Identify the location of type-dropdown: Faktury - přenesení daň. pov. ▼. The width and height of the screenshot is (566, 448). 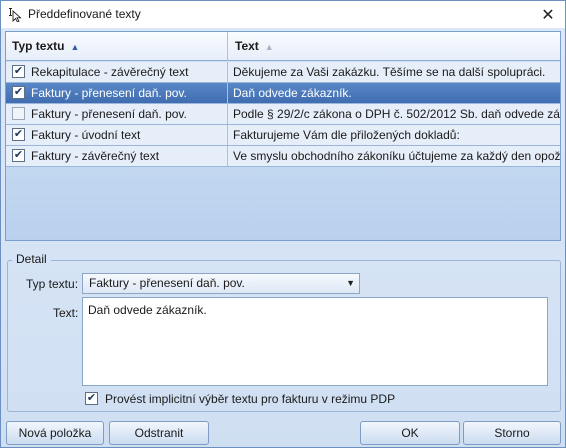
(221, 283).